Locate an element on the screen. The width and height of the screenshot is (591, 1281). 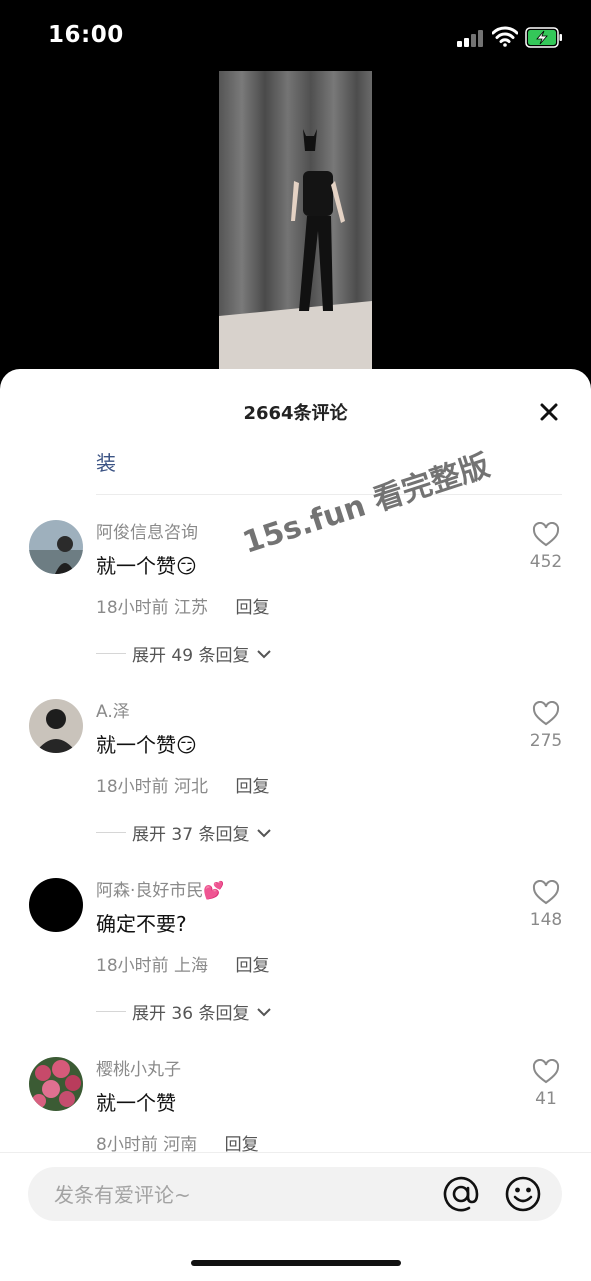
pinned-comment-text: 装 is located at coordinates (106, 461).